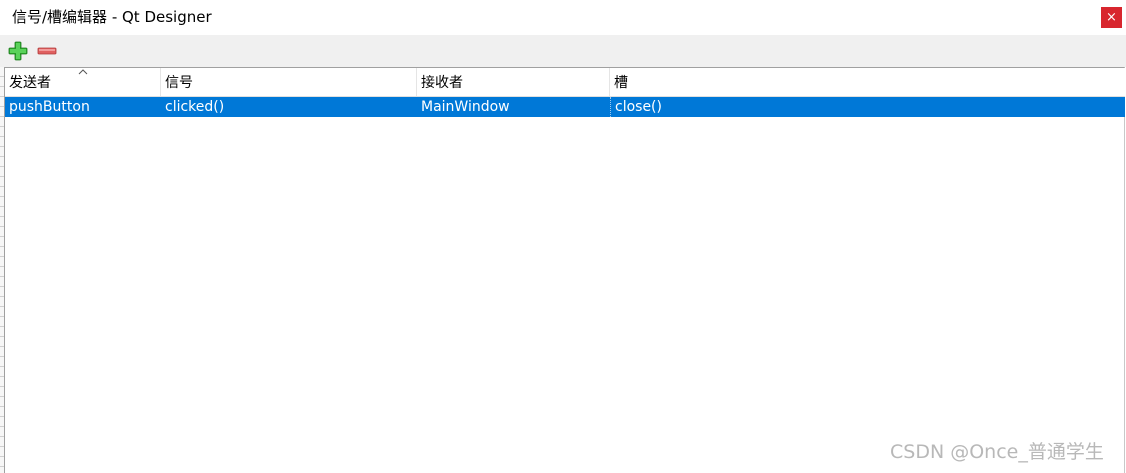  I want to click on title-bar: 信号/槽编辑器 - Qt Designer ×, so click(563, 17).